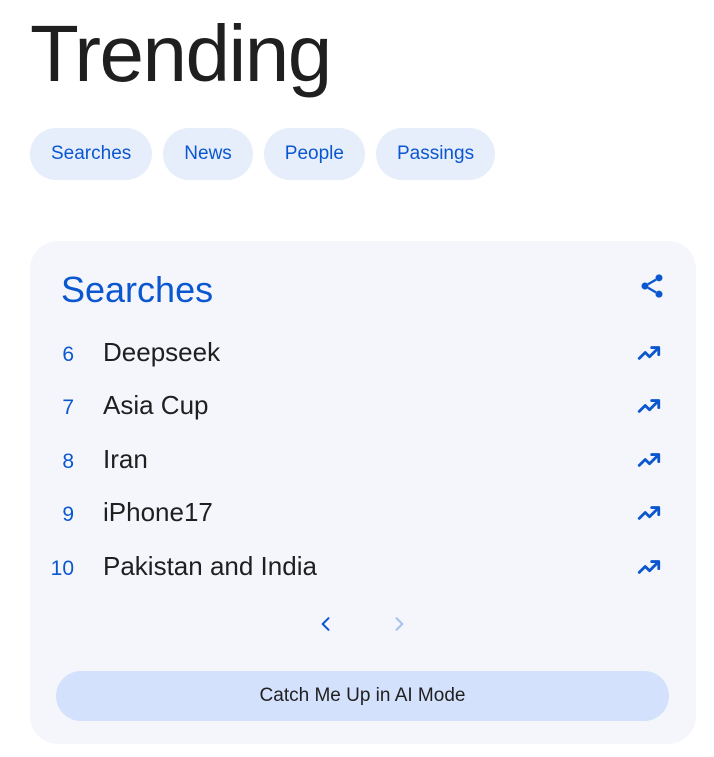 The height and width of the screenshot is (757, 714). What do you see at coordinates (362, 696) in the screenshot?
I see `catch-me-up-ai-mode-button: Catch Me Up in AI Mode` at bounding box center [362, 696].